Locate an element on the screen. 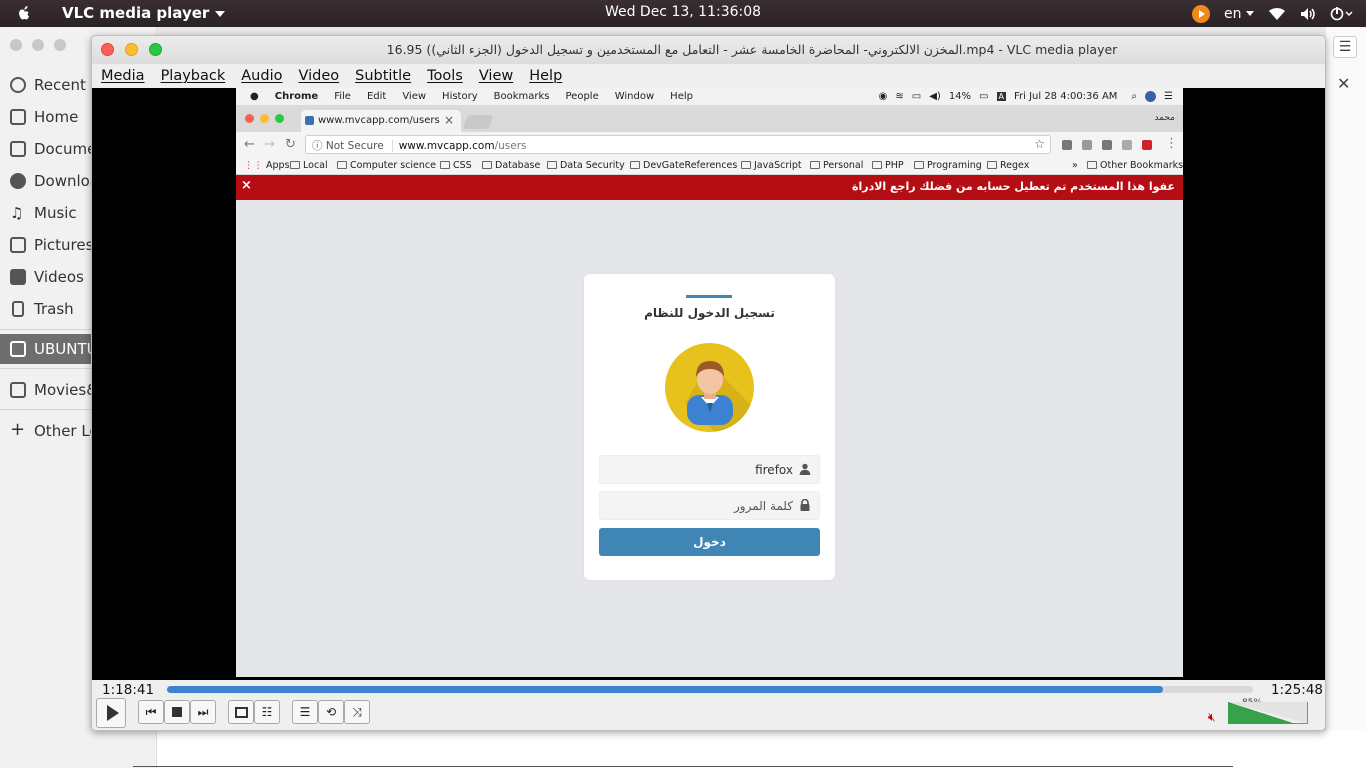  back-icon: ← is located at coordinates (249, 144).